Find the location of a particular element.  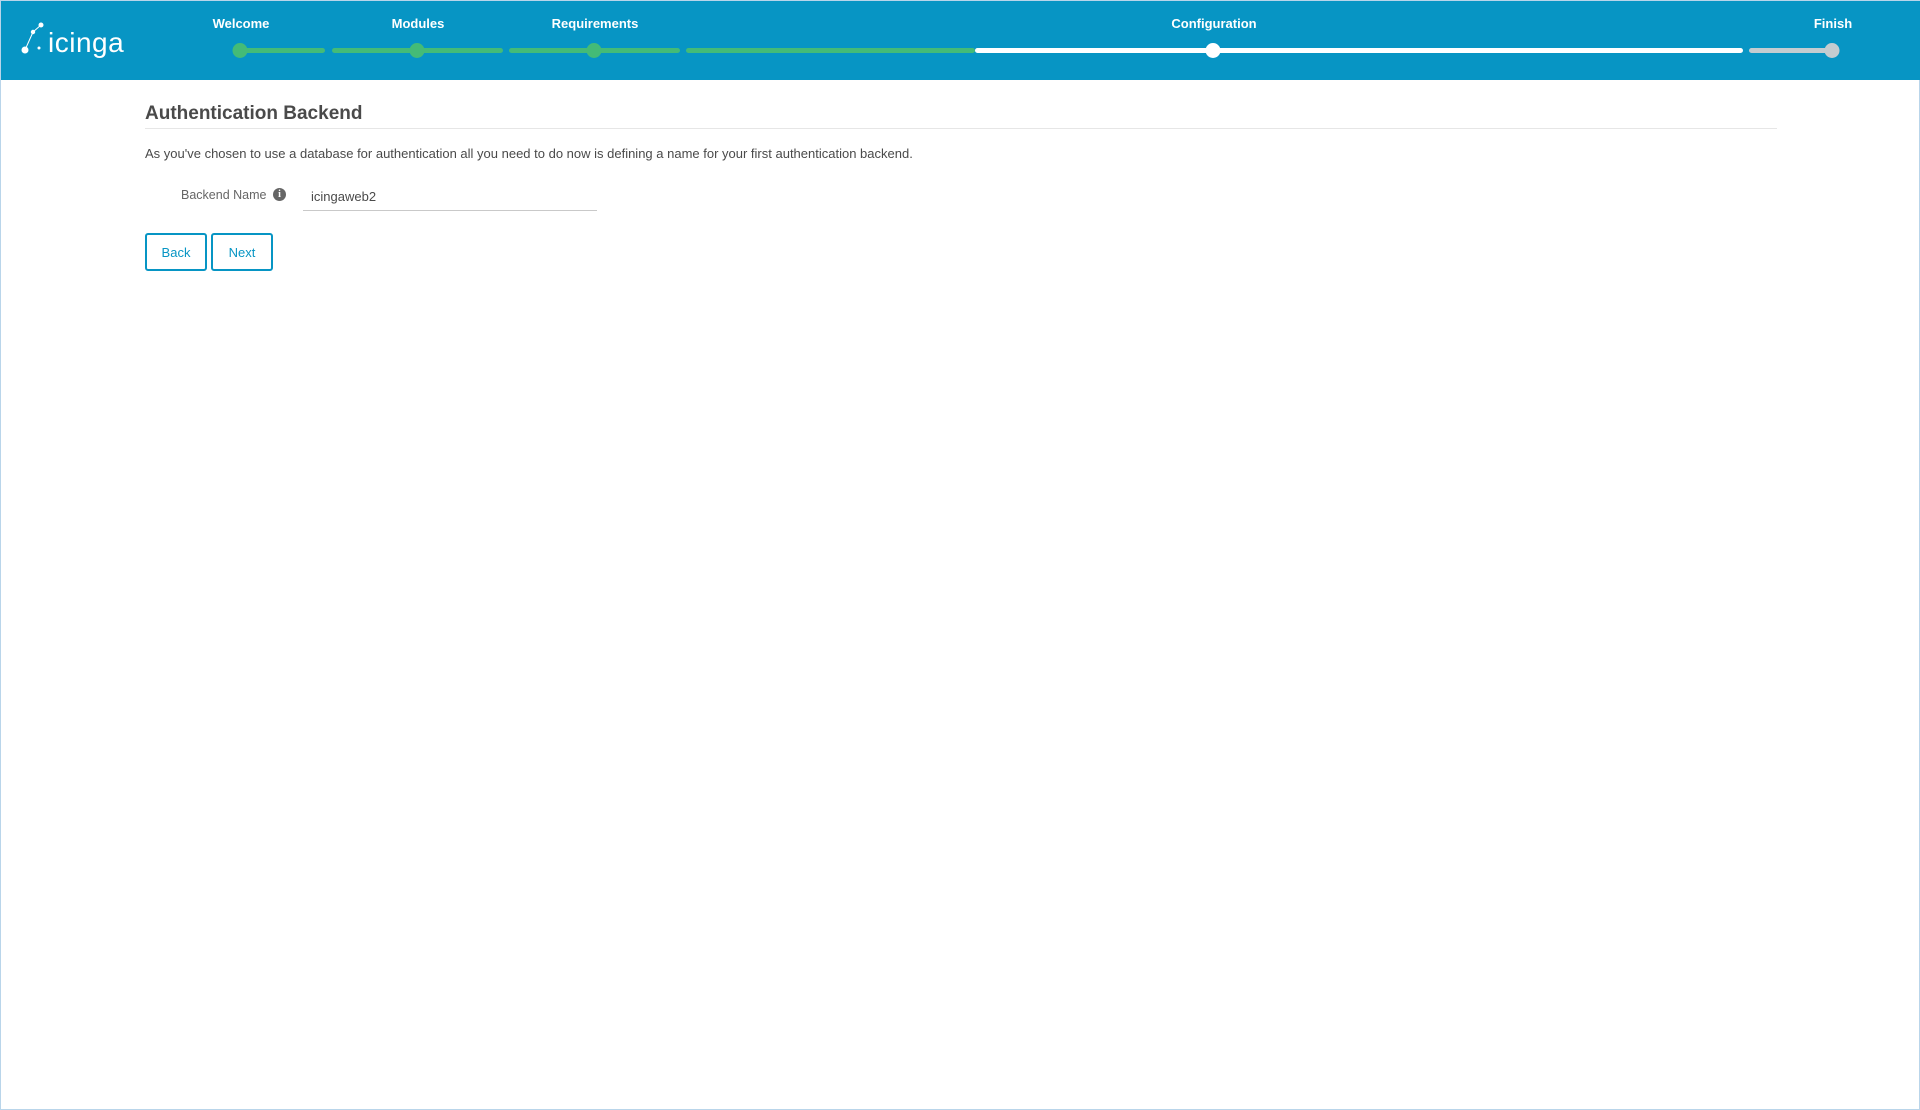

step-configuration-dot is located at coordinates (1213, 50).